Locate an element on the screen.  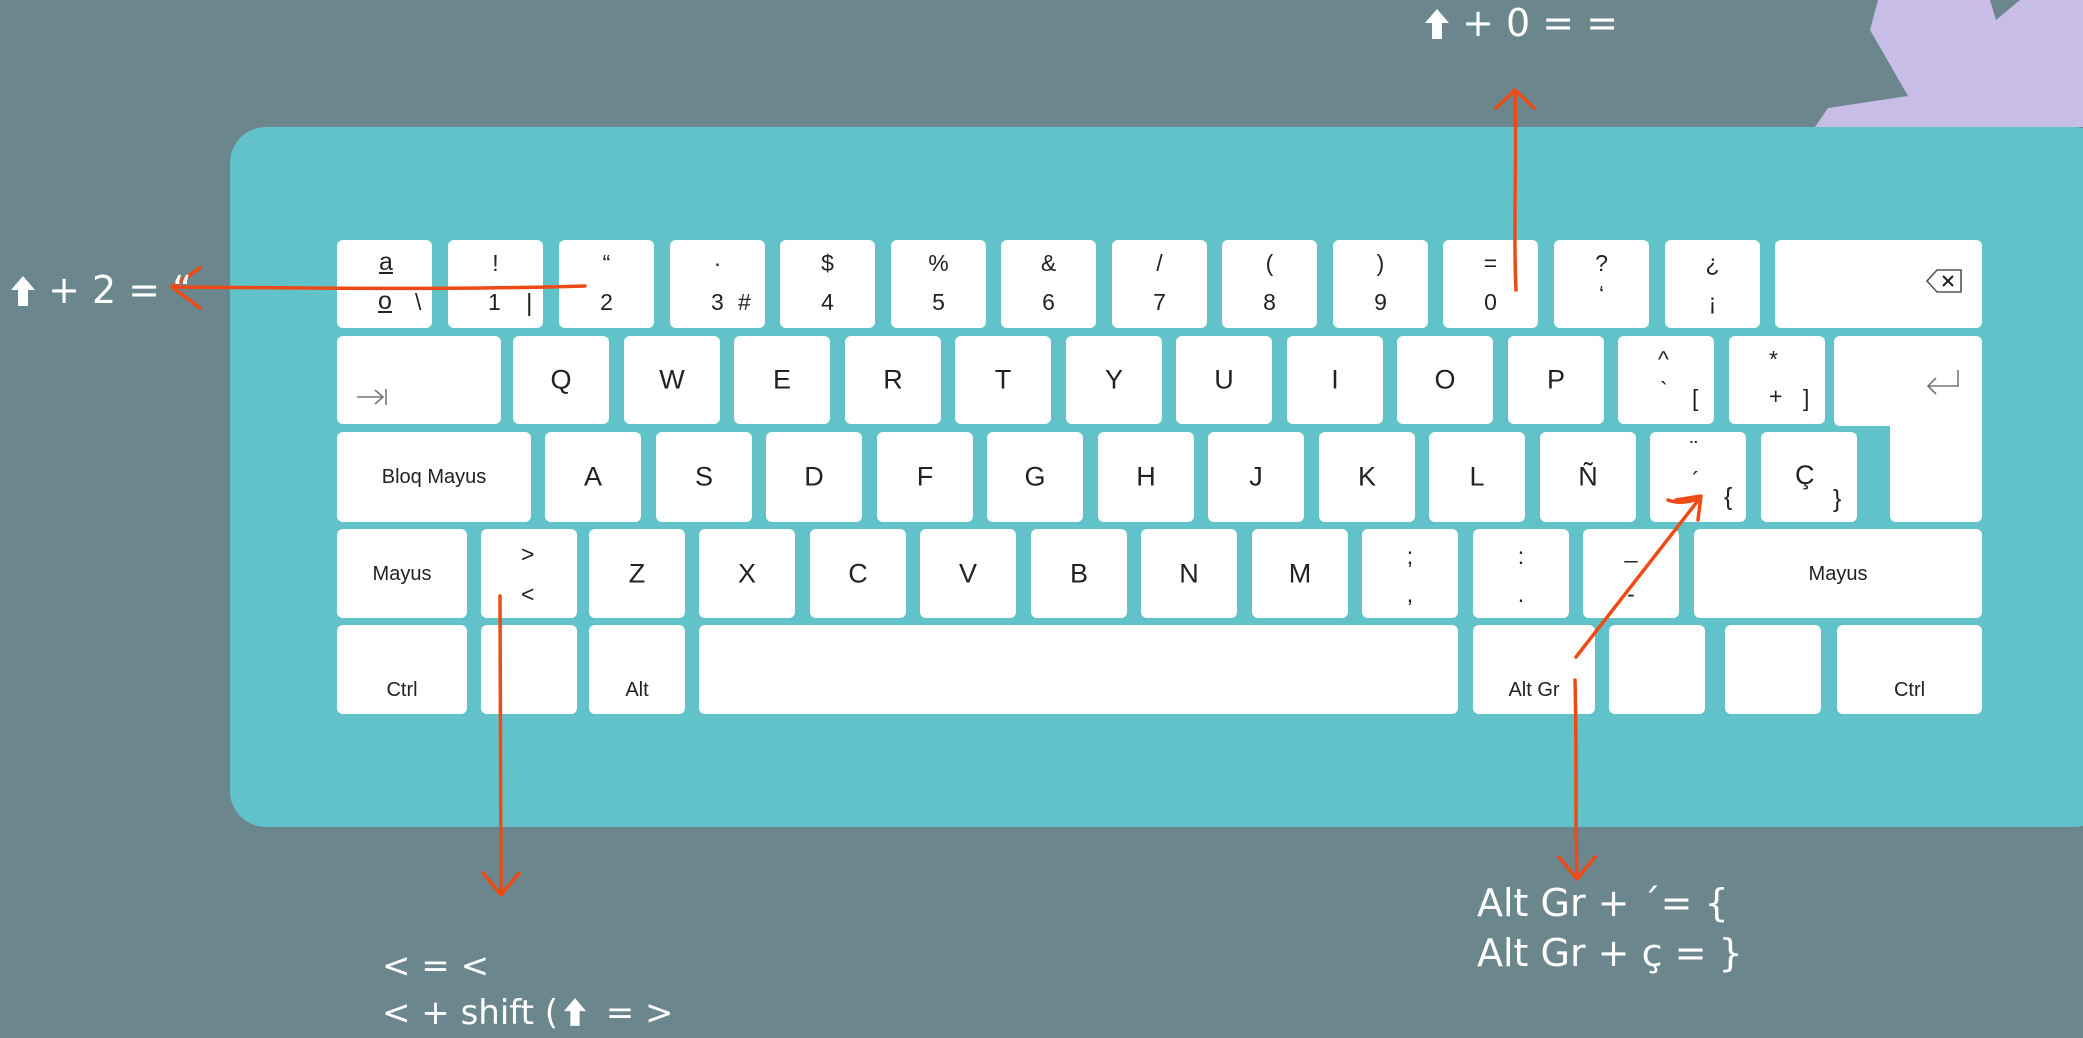
zero-shift-note-text: + 0 = = is located at coordinates (1540, 23).